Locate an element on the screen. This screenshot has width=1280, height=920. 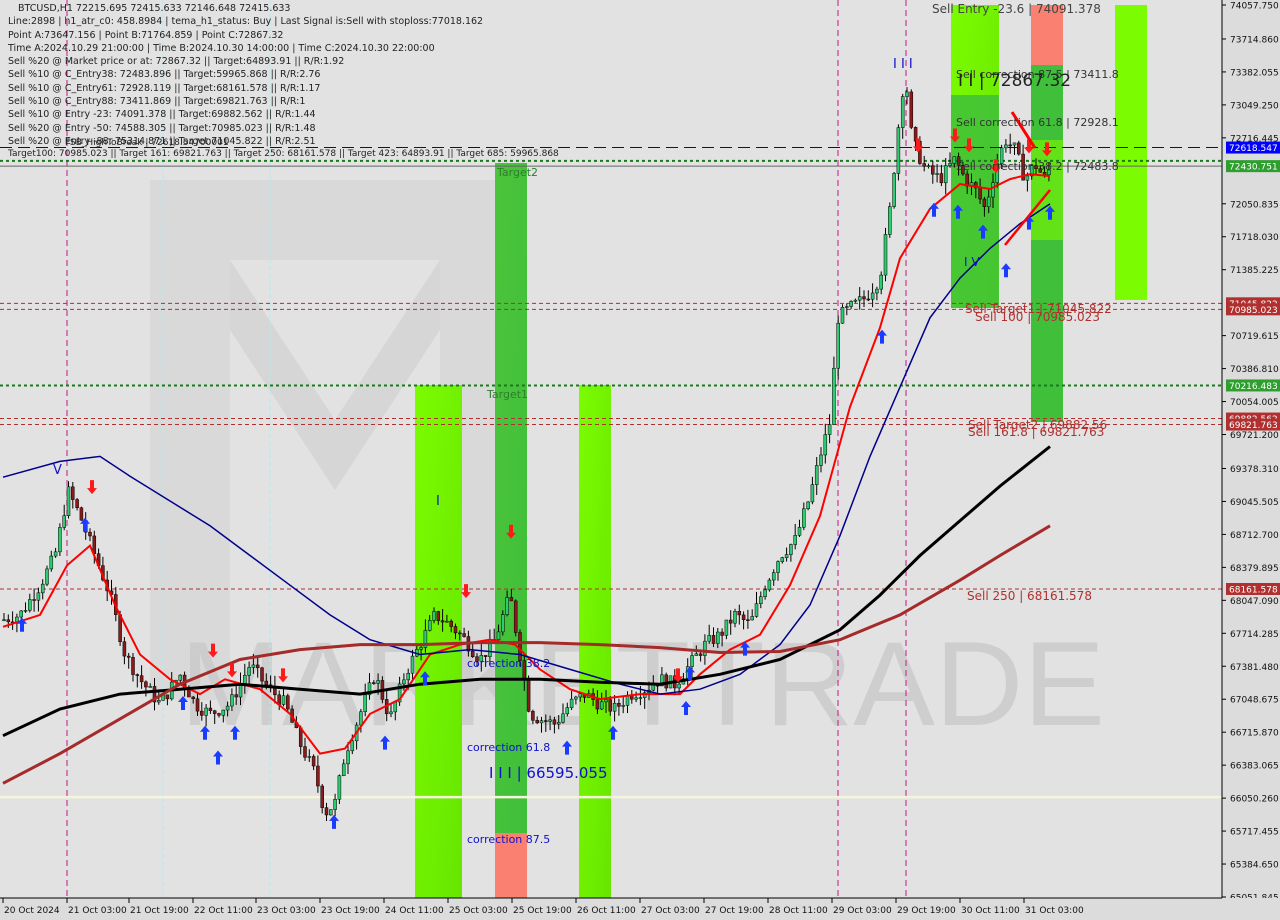
x-tick-label: 26 Oct 11:00 is located at coordinates (606, 911).